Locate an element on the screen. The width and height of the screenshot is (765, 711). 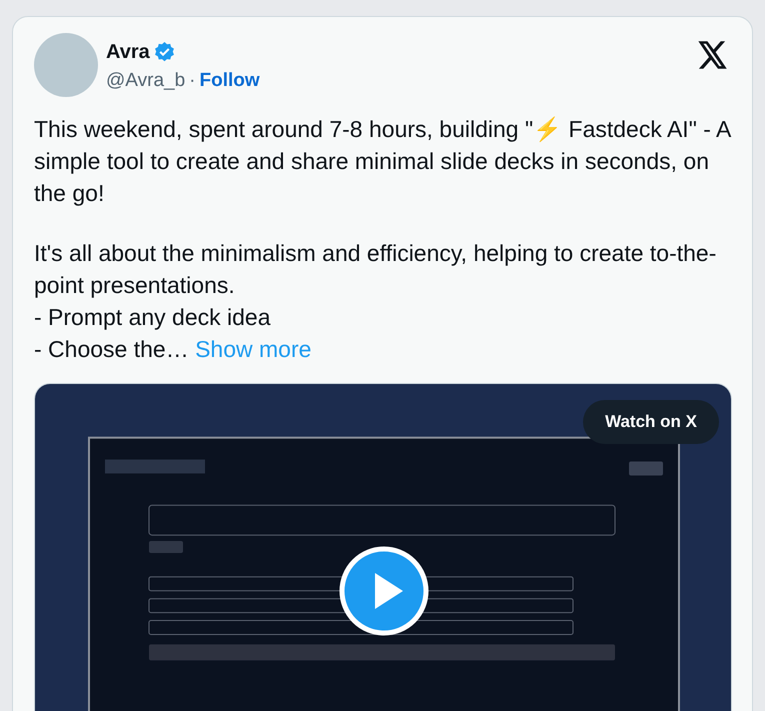
x-logo-icon is located at coordinates (713, 55).